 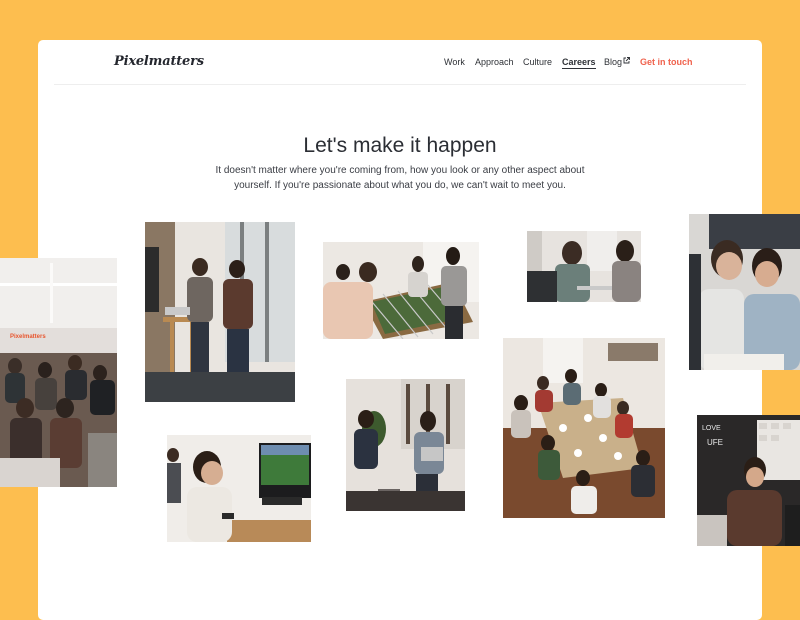 I want to click on svg-text: LOVE, so click(x=711, y=428).